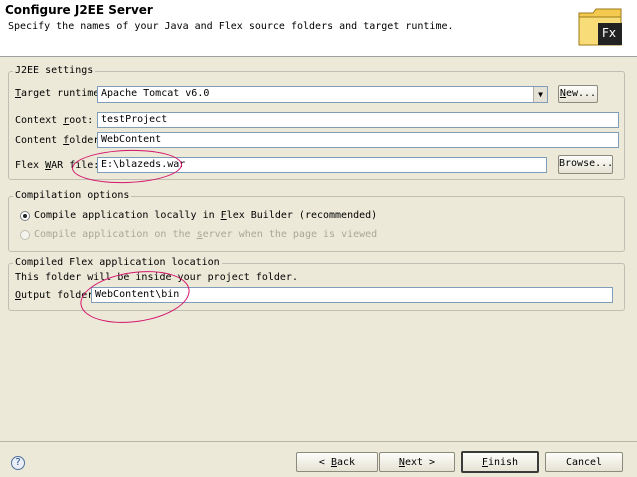  What do you see at coordinates (117, 262) in the screenshot?
I see `output-location-legend: Compiled Flex application location` at bounding box center [117, 262].